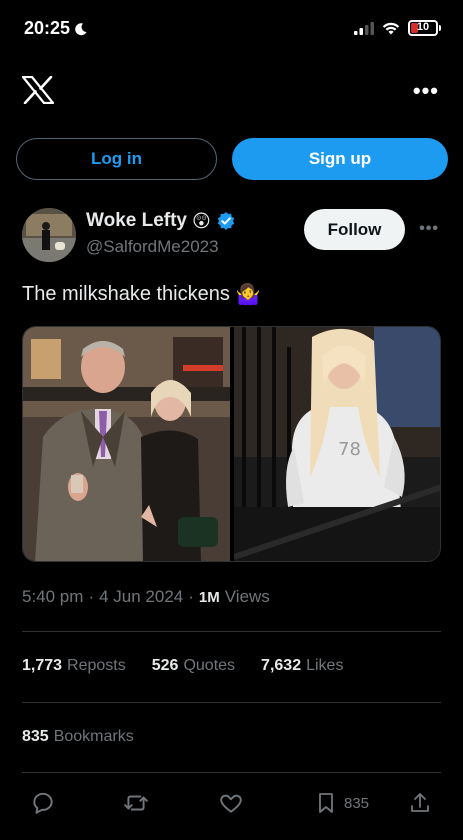 This screenshot has width=463, height=840. What do you see at coordinates (49, 235) in the screenshot?
I see `avatar` at bounding box center [49, 235].